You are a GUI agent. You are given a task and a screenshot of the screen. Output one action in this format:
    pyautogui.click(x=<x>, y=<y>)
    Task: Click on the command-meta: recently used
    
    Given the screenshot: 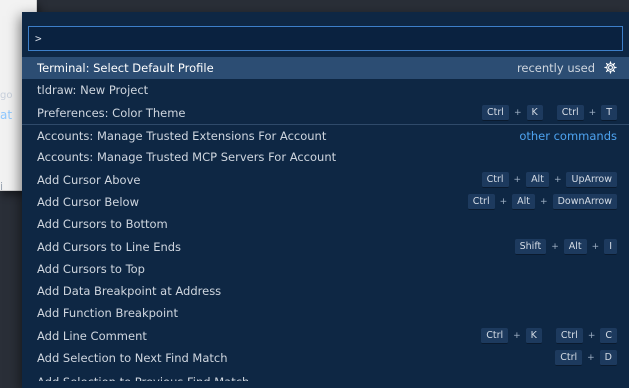 What is the action you would take?
    pyautogui.click(x=567, y=68)
    